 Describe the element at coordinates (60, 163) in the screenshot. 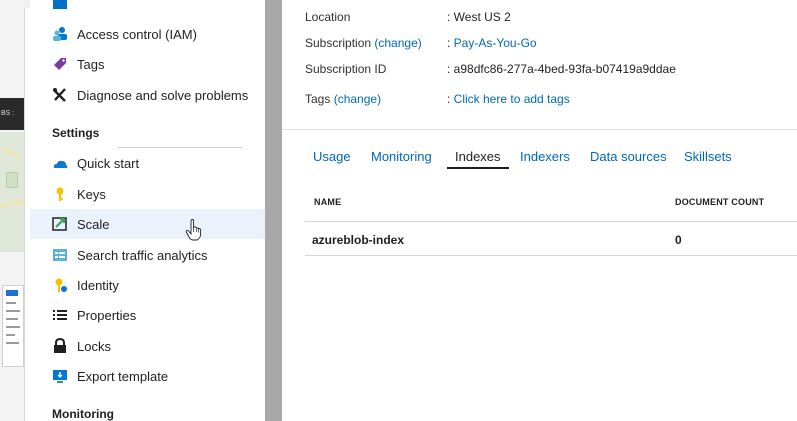

I see `cloud-icon` at that location.